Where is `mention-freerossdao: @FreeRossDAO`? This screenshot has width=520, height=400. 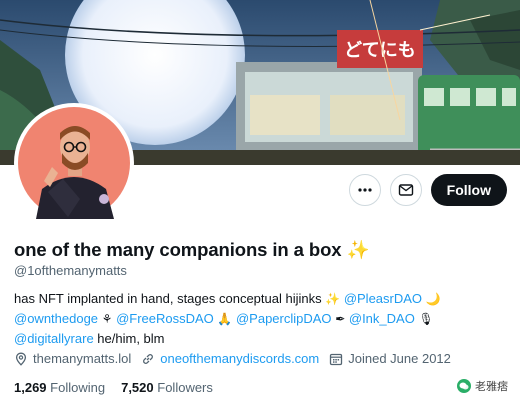 mention-freerossdao: @FreeRossDAO is located at coordinates (165, 318).